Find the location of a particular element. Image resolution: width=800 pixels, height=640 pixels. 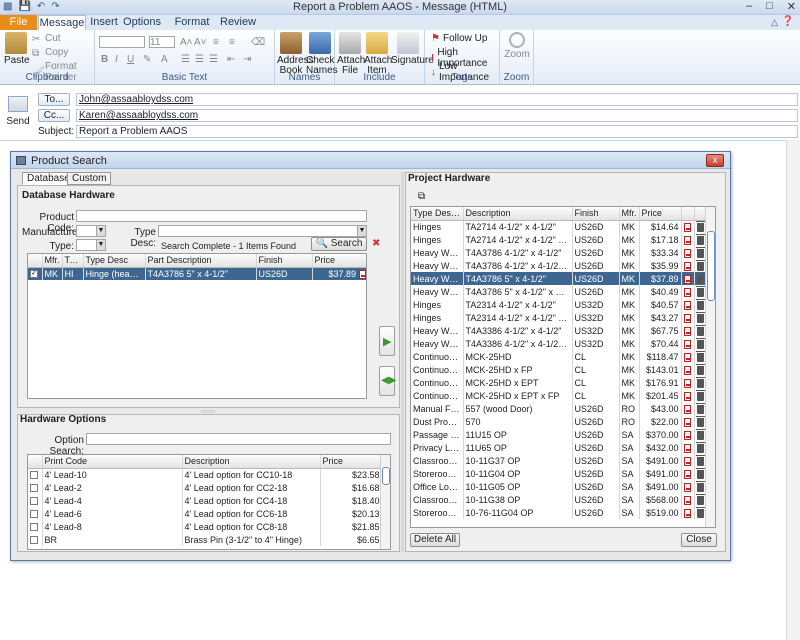

col-description: Description is located at coordinates (251, 462).